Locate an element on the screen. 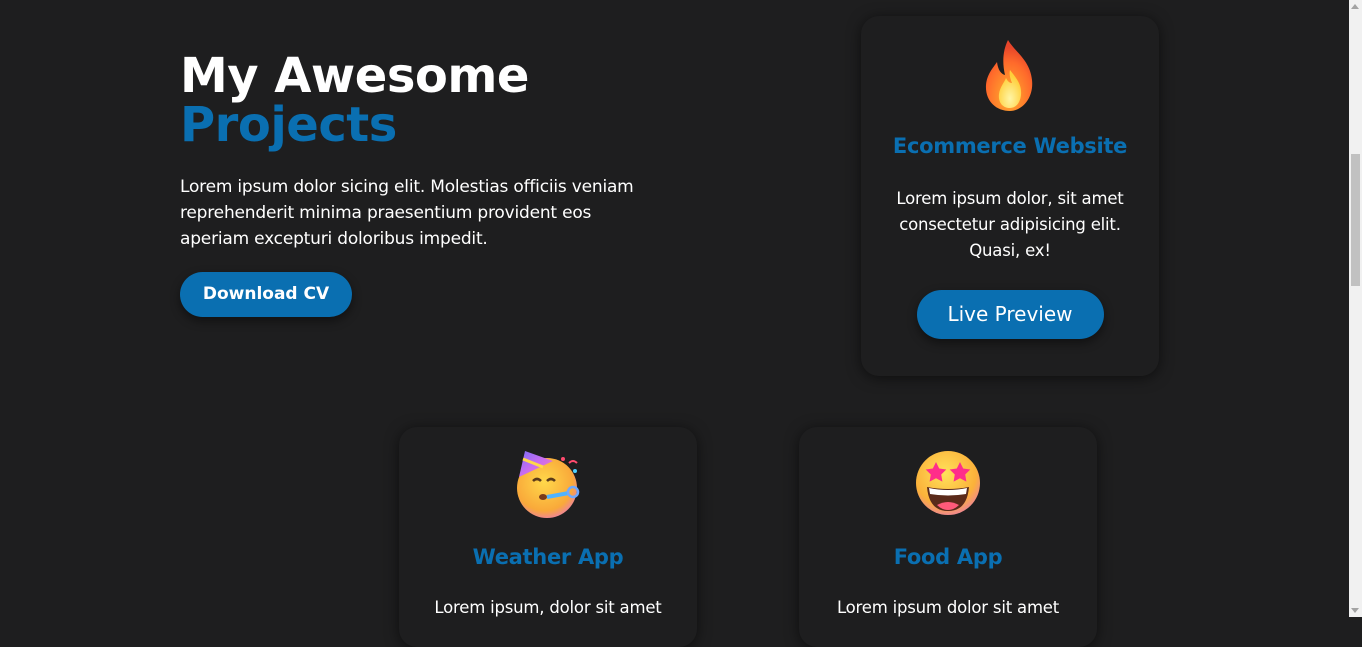  project-card-food: Food App Lorem ipsum dolor sit amet is located at coordinates (948, 537).